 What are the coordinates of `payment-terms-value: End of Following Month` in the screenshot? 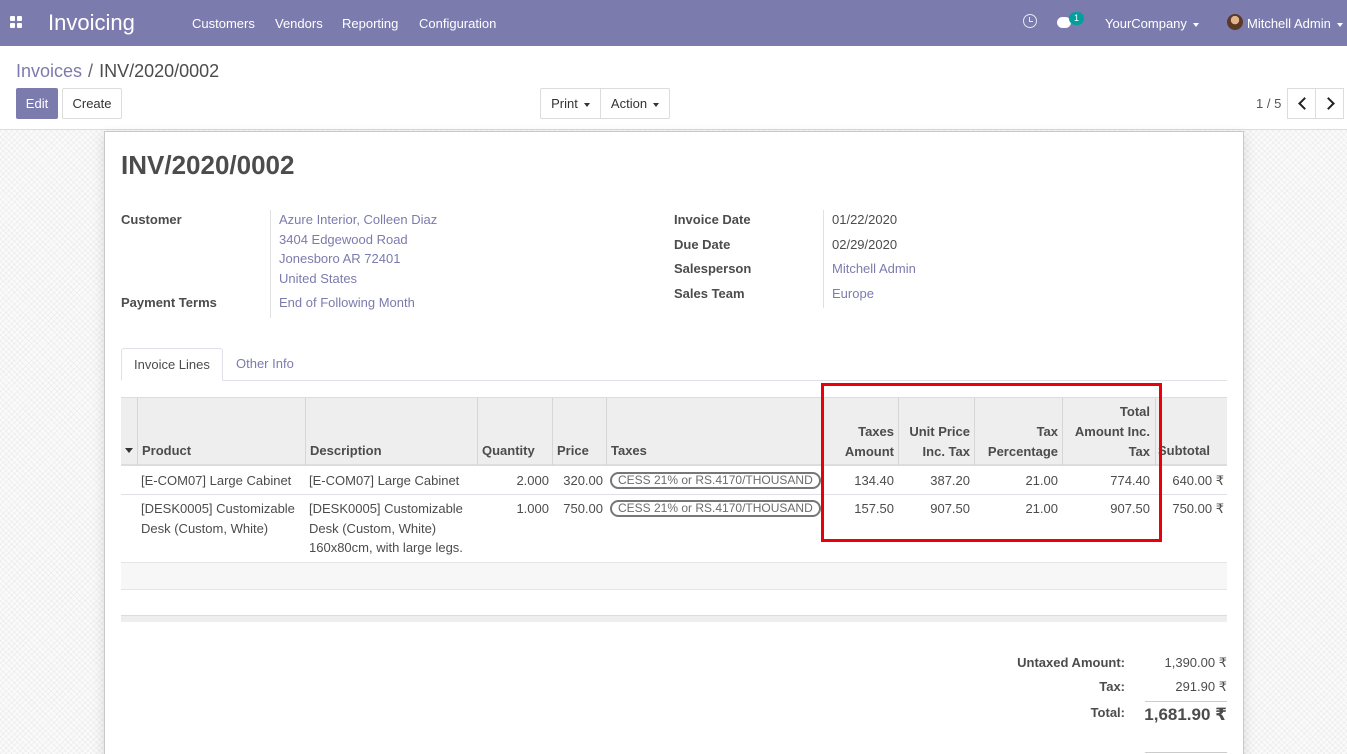 It's located at (347, 302).